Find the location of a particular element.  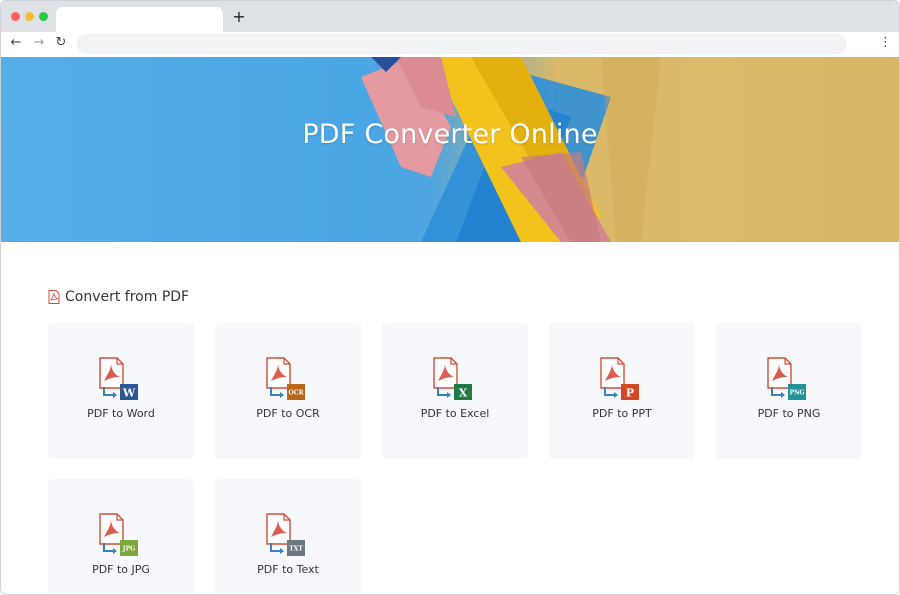

tab-strip: + is located at coordinates (450, 16).